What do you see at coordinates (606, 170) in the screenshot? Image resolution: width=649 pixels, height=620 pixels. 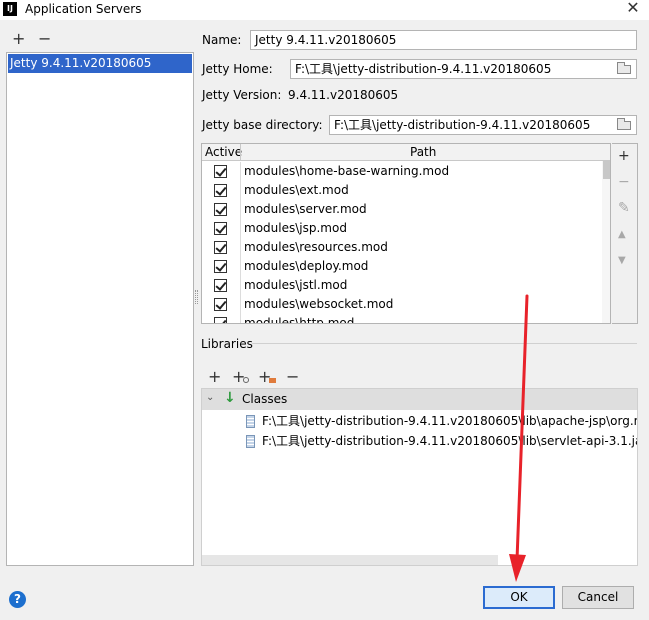 I see `scrollbar-thumb` at bounding box center [606, 170].